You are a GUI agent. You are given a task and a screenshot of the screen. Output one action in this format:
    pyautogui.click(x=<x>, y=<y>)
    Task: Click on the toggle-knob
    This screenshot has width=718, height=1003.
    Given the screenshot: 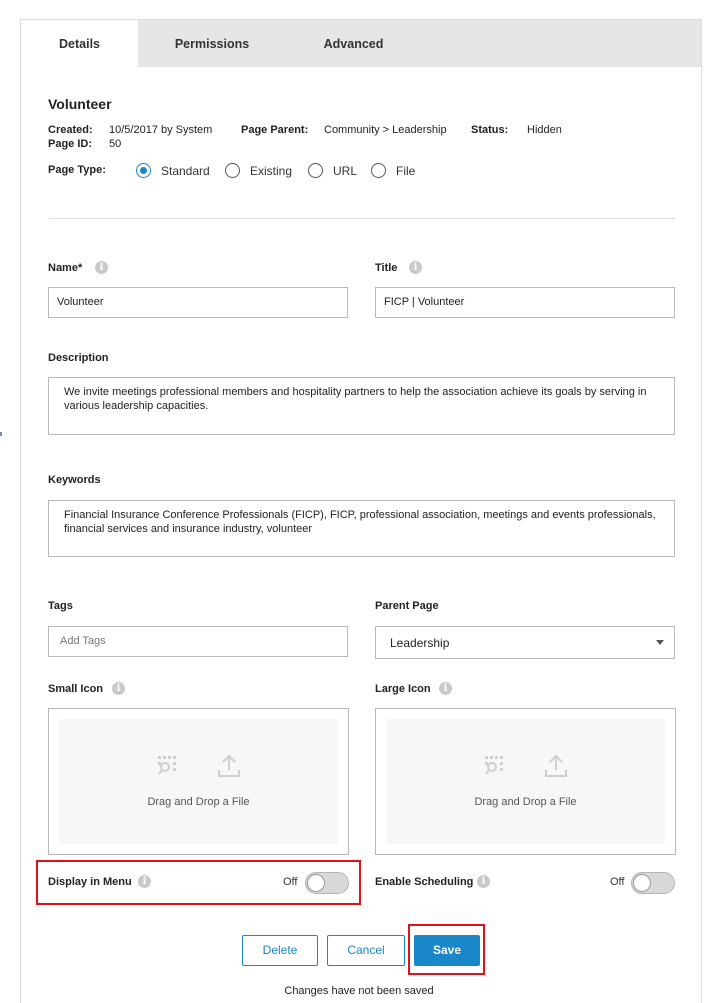 What is the action you would take?
    pyautogui.click(x=642, y=883)
    